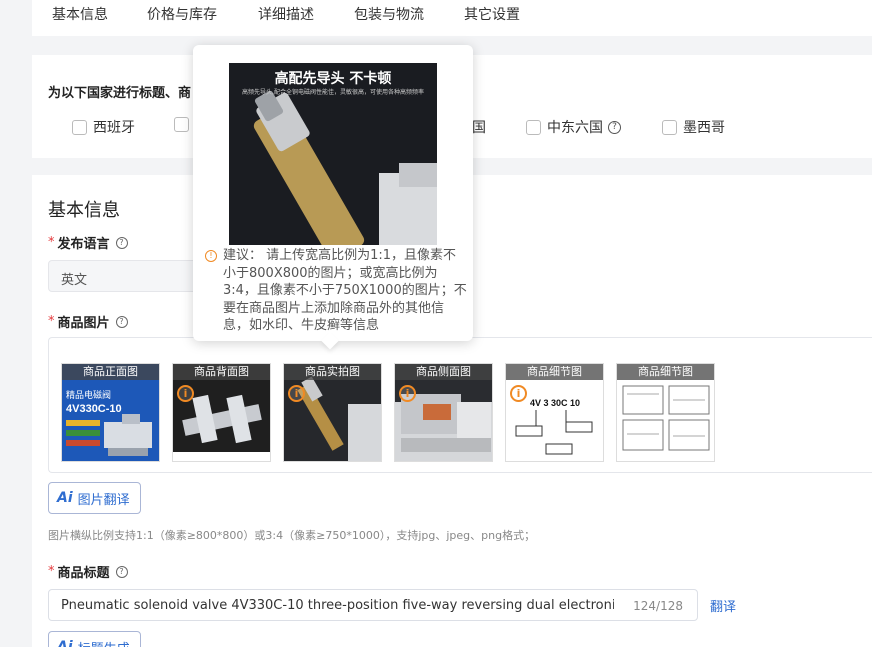 The height and width of the screenshot is (647, 872). I want to click on button-label: 图片翻译, so click(103, 500).